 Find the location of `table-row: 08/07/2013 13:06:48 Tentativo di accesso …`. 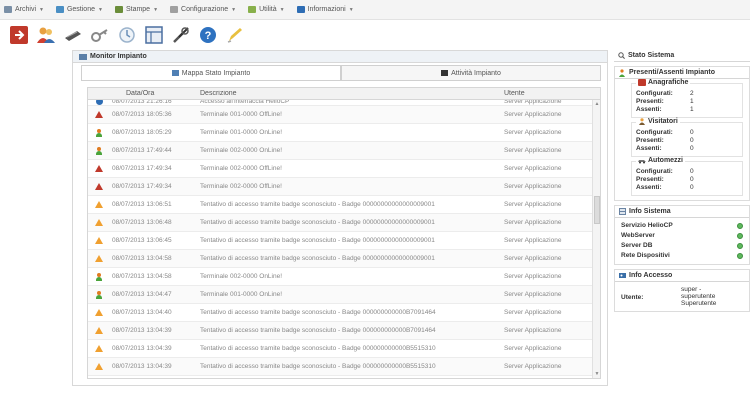

table-row: 08/07/2013 13:06:48 Tentativo di accesso … is located at coordinates (344, 223).